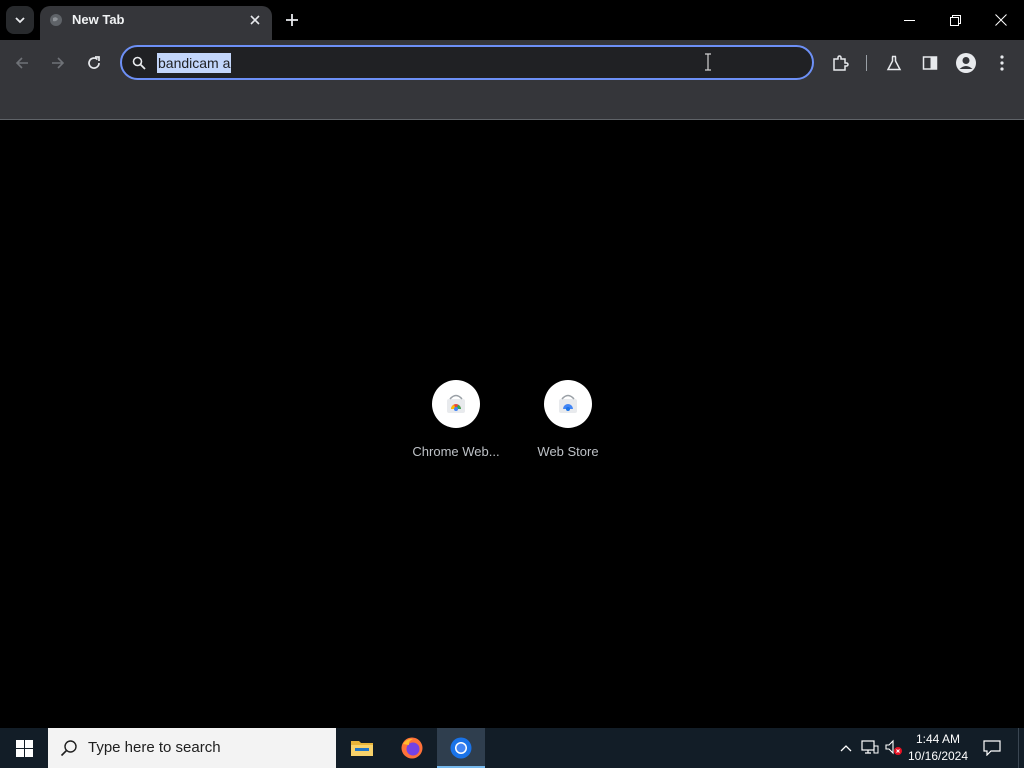  I want to click on shortcut-web-store: Web Store, so click(568, 425).